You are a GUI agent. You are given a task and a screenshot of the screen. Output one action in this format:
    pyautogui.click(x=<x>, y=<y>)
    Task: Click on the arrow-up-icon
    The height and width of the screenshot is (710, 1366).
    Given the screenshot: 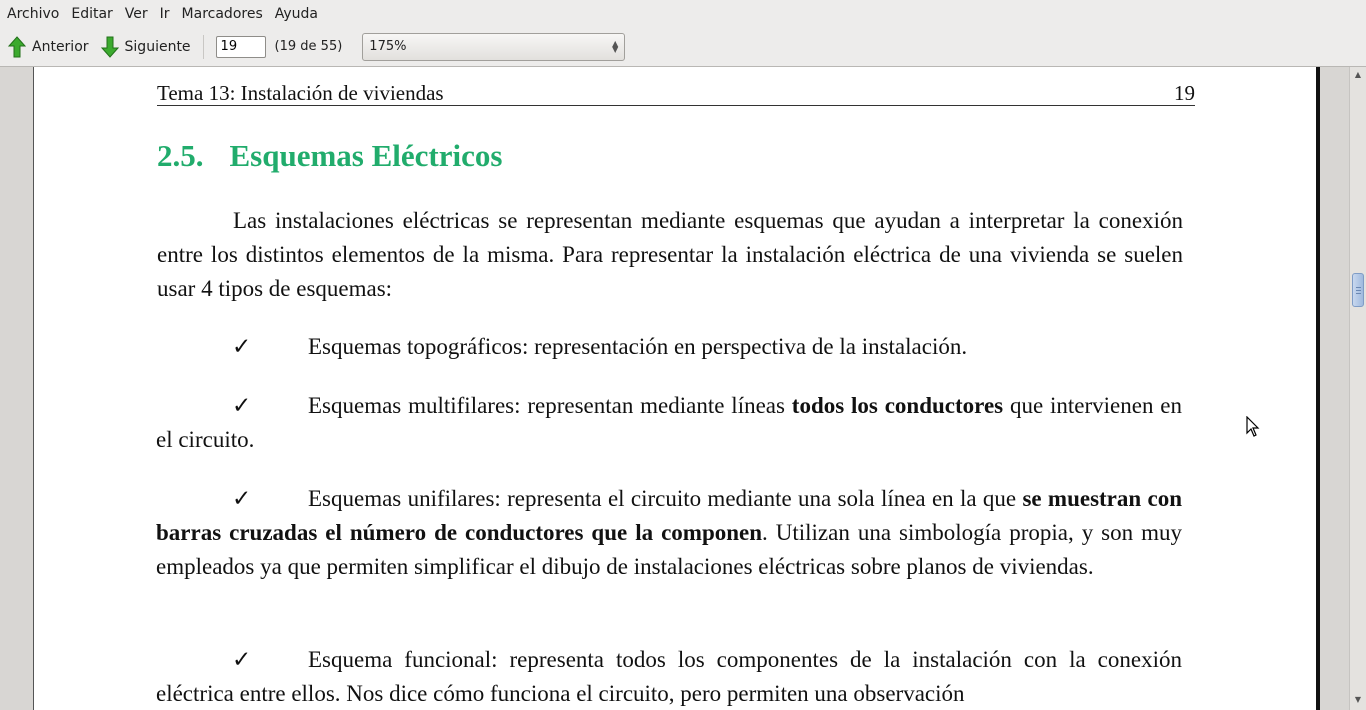 What is the action you would take?
    pyautogui.click(x=17, y=46)
    